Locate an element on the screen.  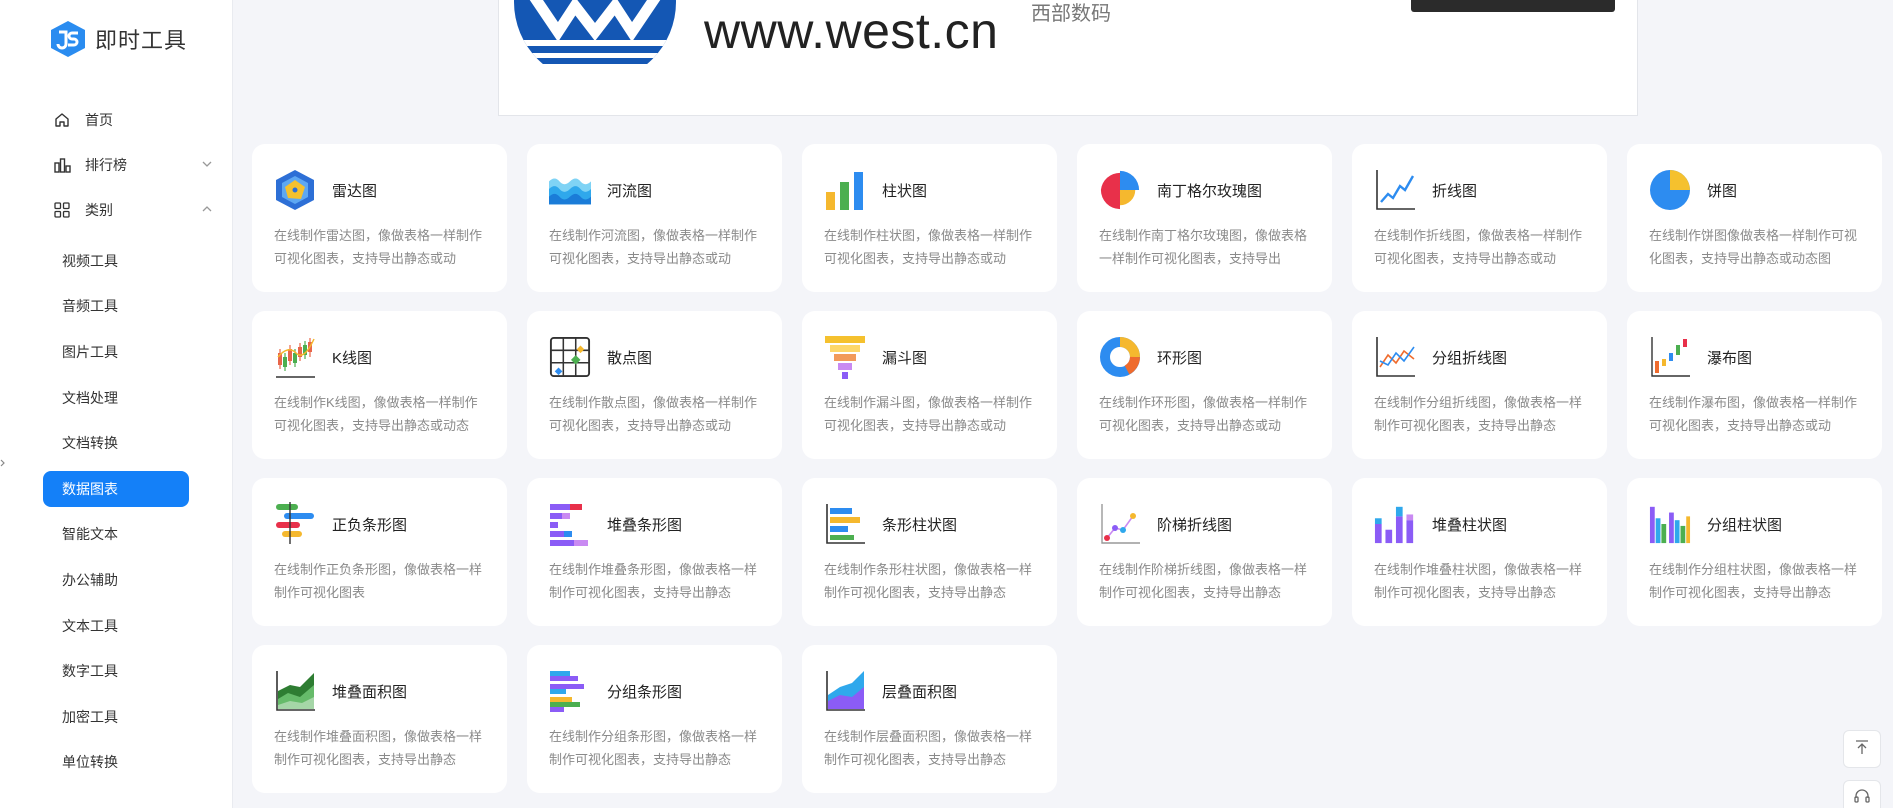
card-title: 瀑布图 is located at coordinates (1730, 358).